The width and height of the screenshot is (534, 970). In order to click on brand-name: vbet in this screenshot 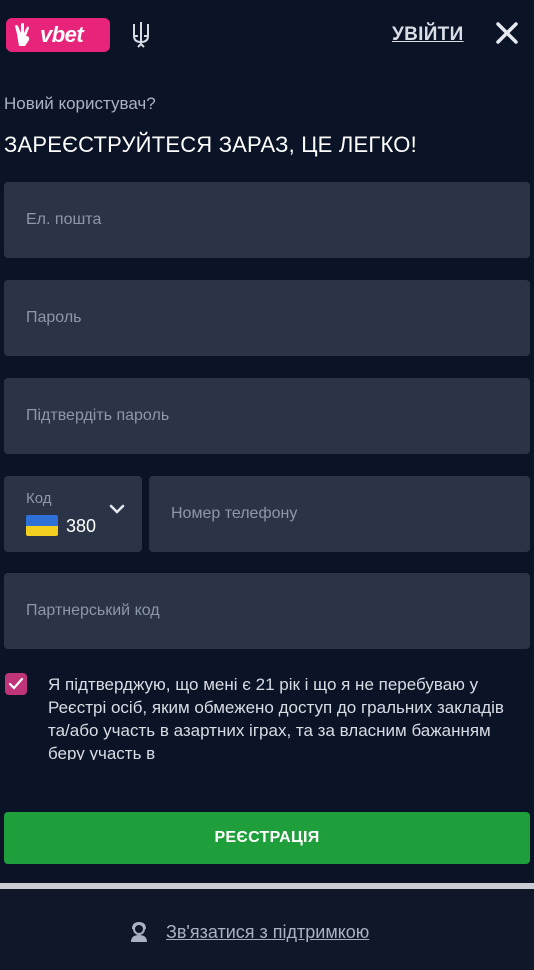, I will do `click(62, 34)`.